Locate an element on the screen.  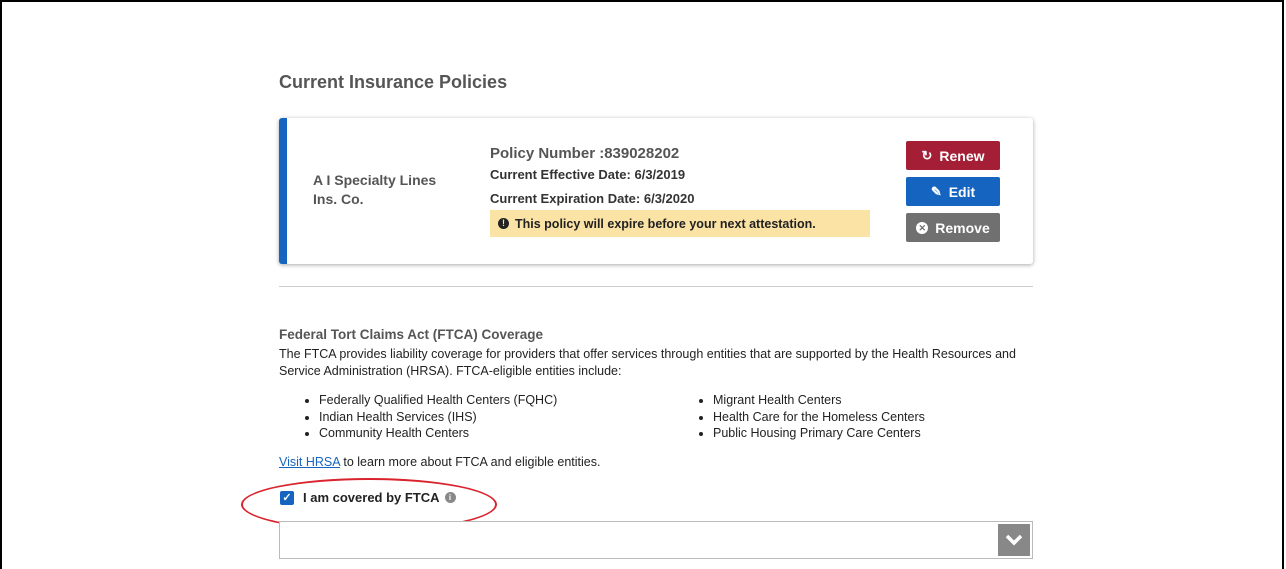
page-title: Current Insurance Policies is located at coordinates (393, 82).